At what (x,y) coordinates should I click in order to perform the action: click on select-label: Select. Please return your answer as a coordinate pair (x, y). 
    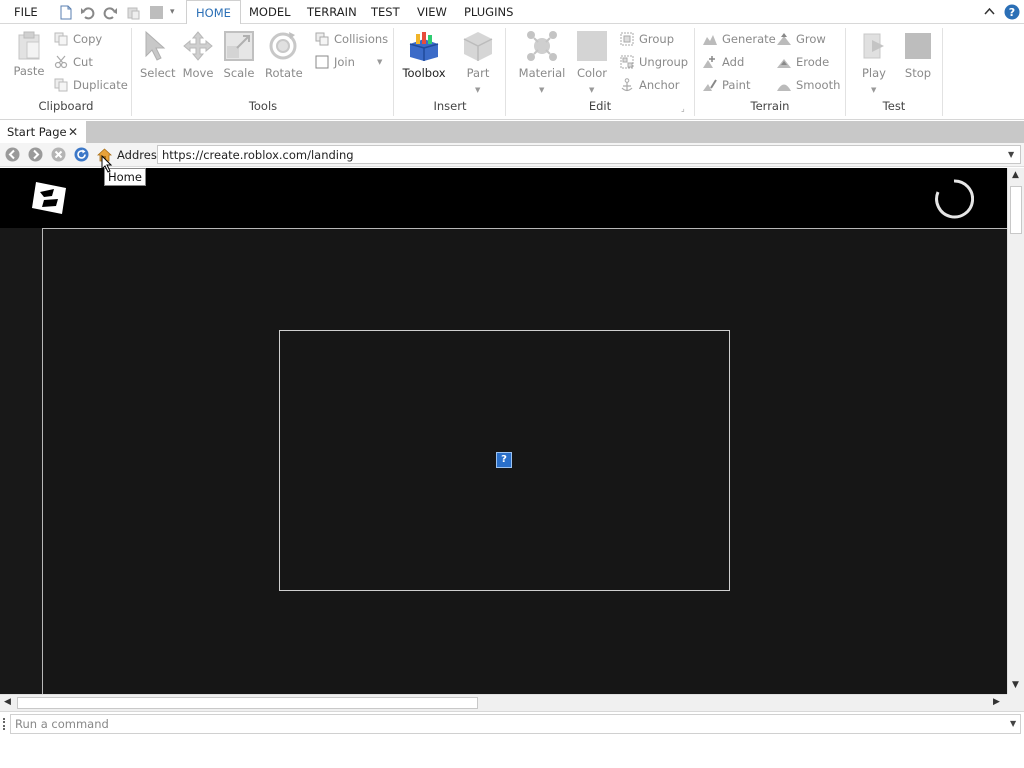
    Looking at the image, I should click on (158, 73).